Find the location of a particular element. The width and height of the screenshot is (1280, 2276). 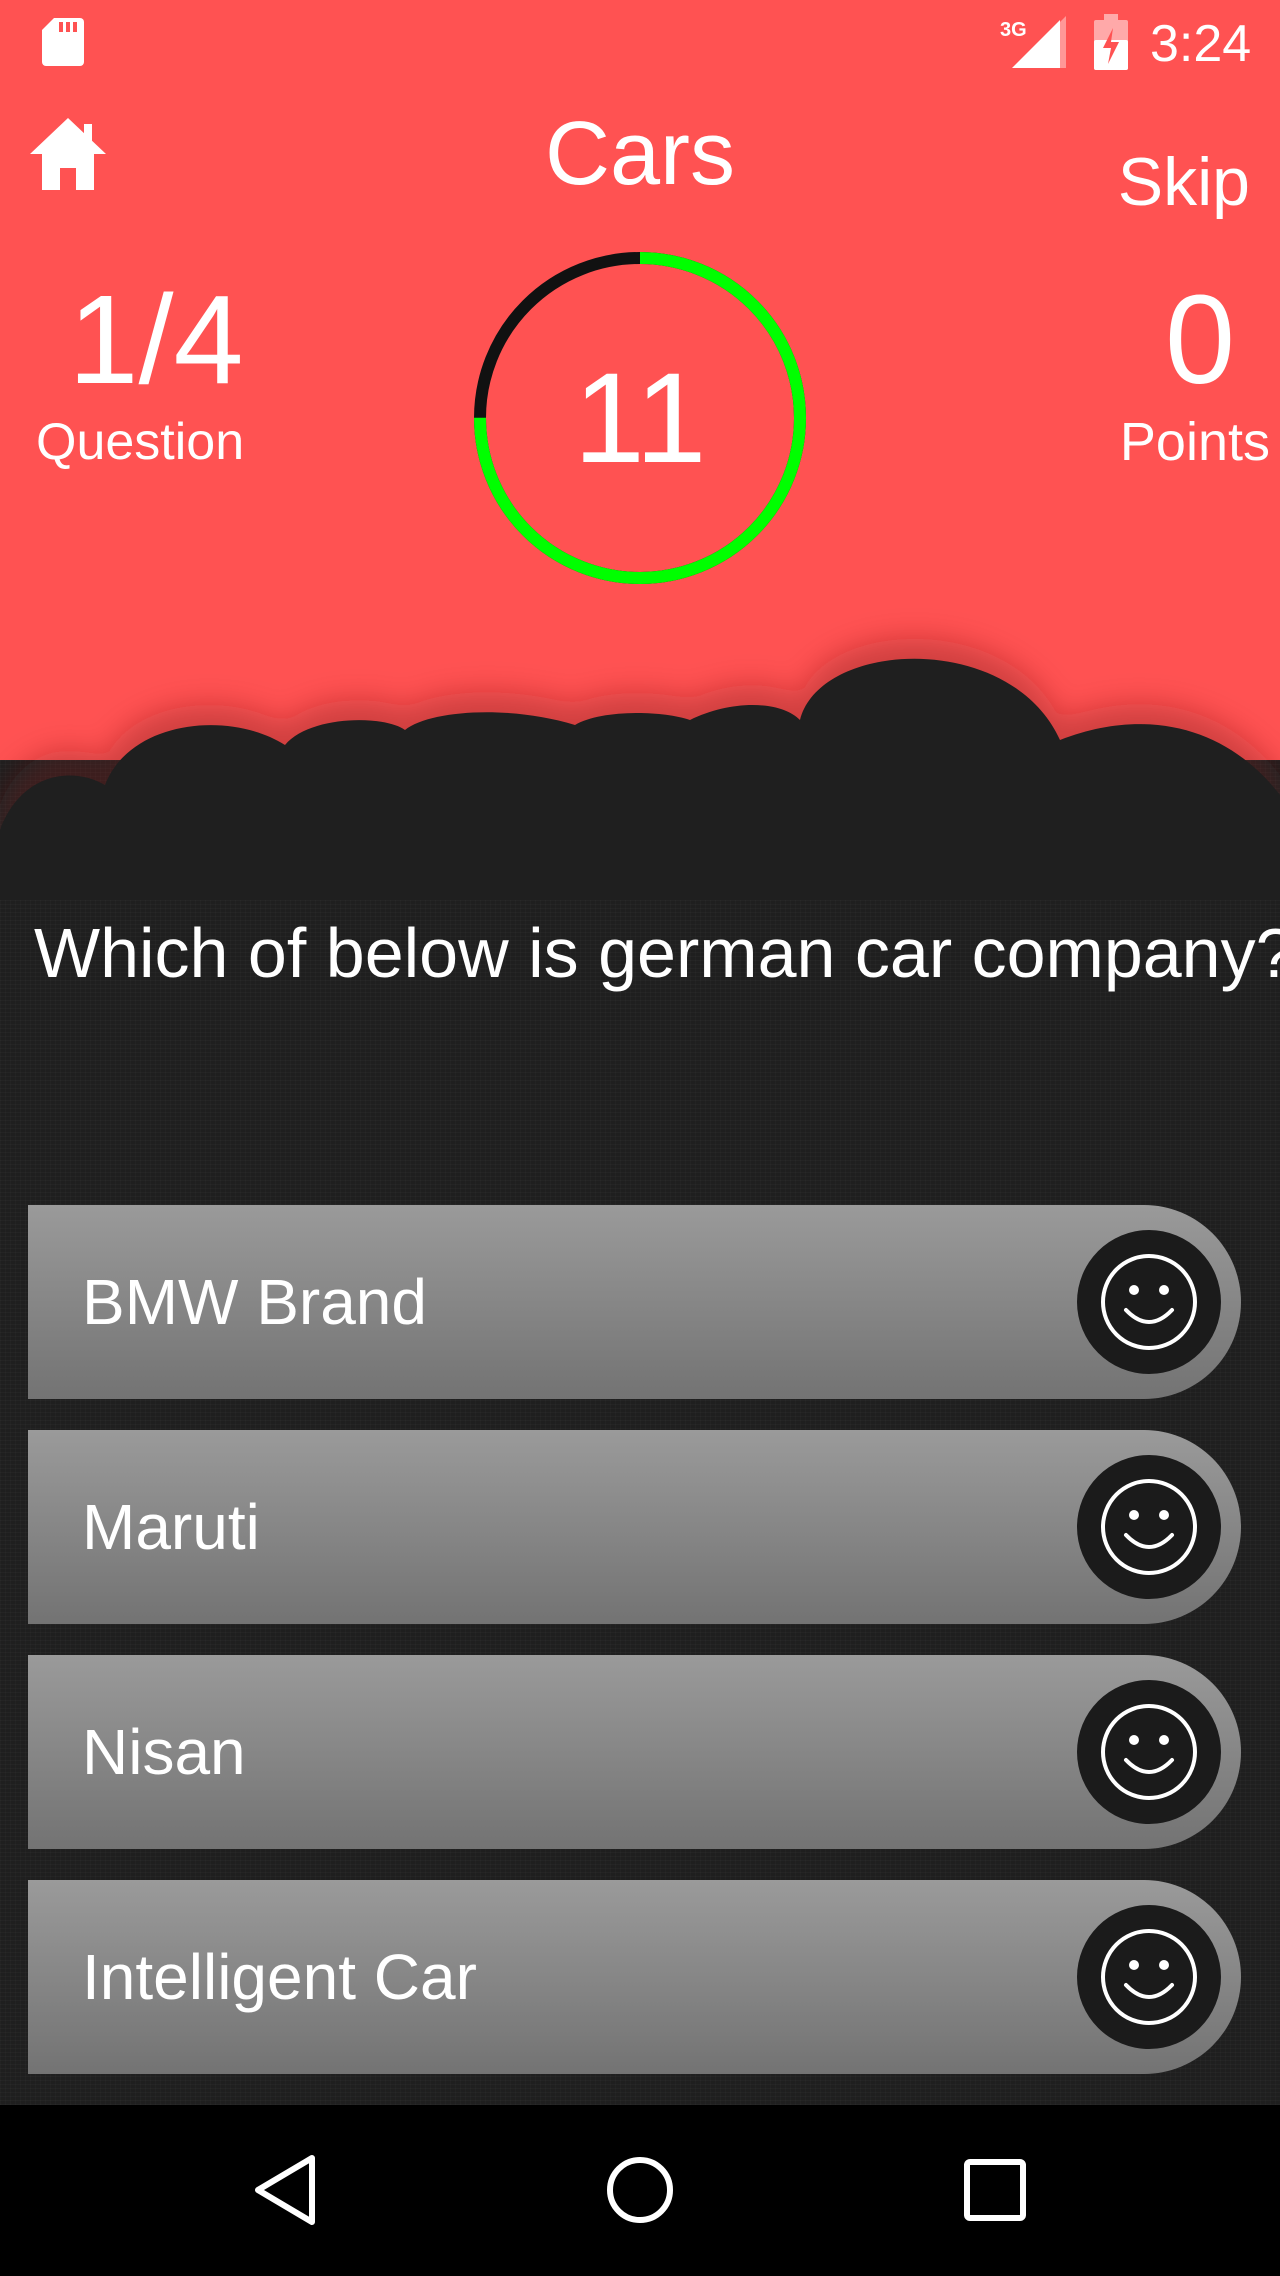

cloud-divider is located at coordinates (640, 769).